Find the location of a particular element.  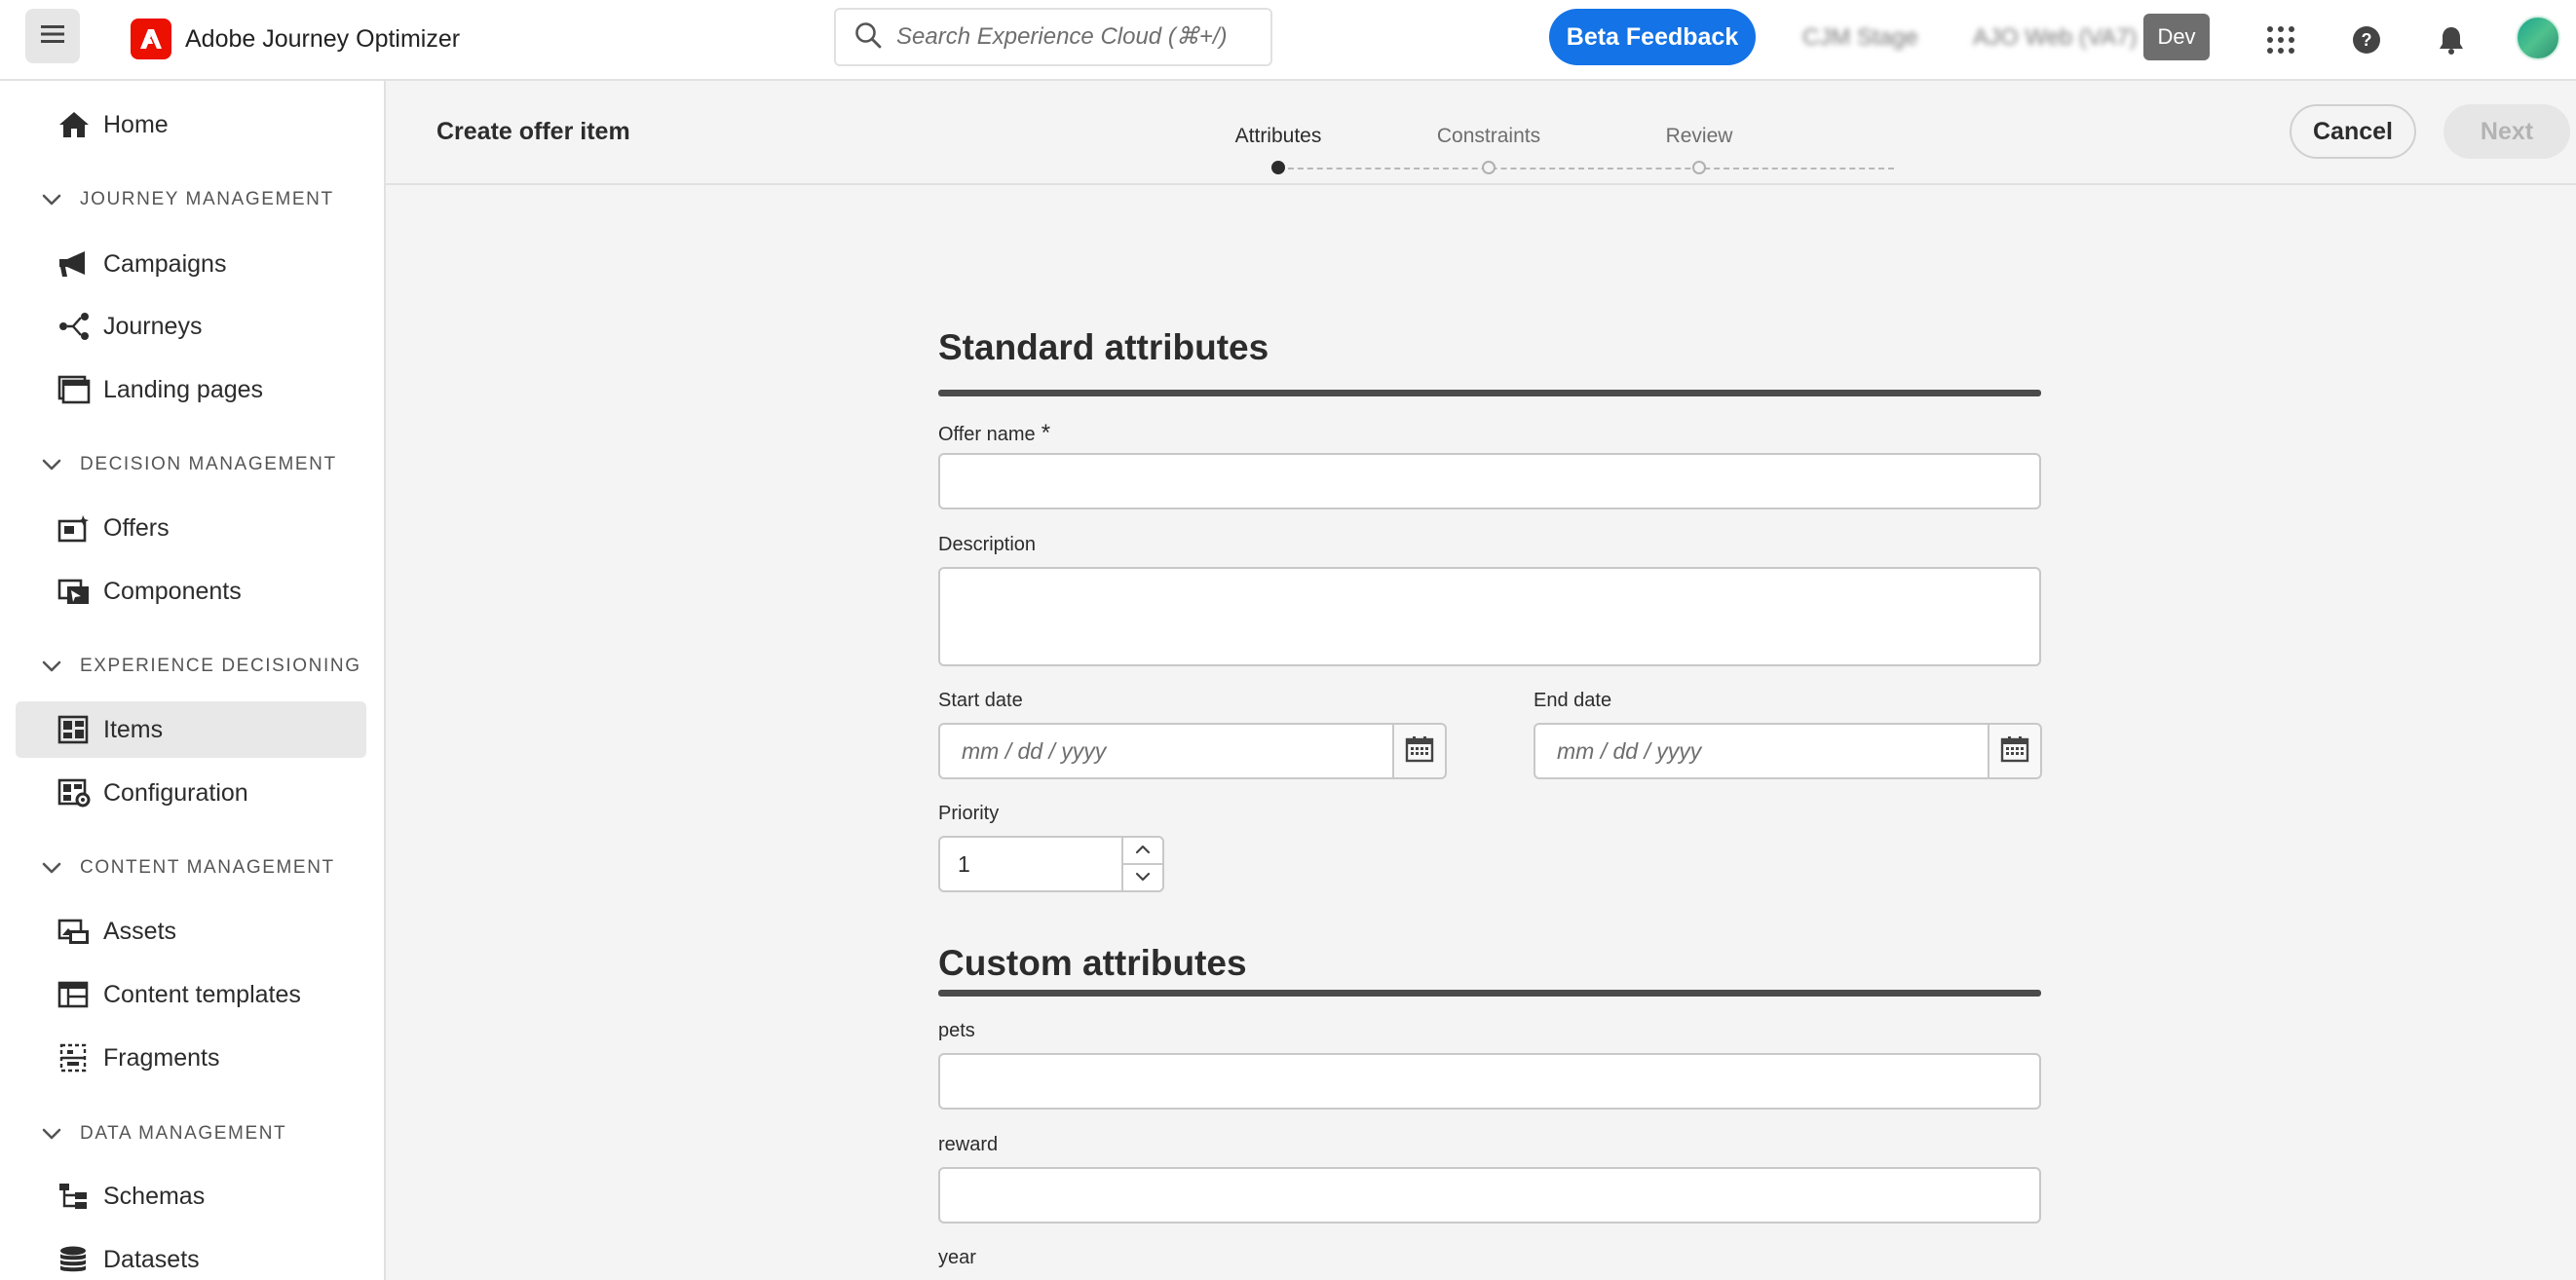

step-dot-constraints is located at coordinates (1489, 167).